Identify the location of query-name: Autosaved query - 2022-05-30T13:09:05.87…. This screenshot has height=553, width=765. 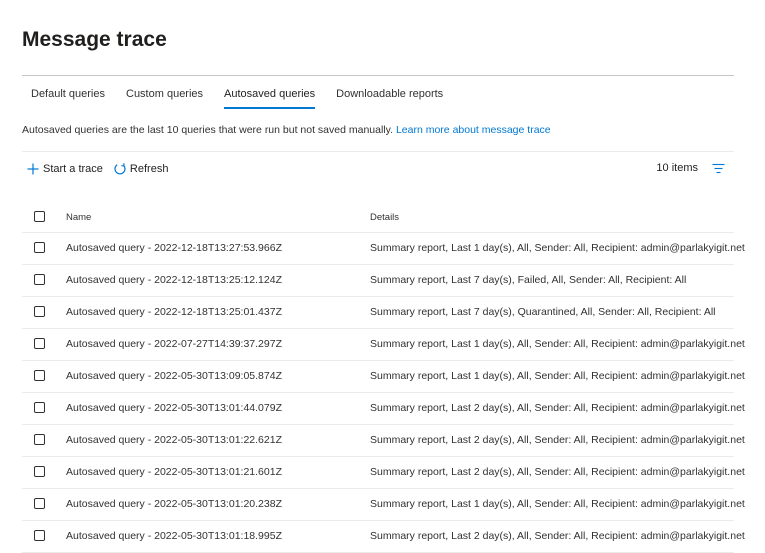
(174, 376).